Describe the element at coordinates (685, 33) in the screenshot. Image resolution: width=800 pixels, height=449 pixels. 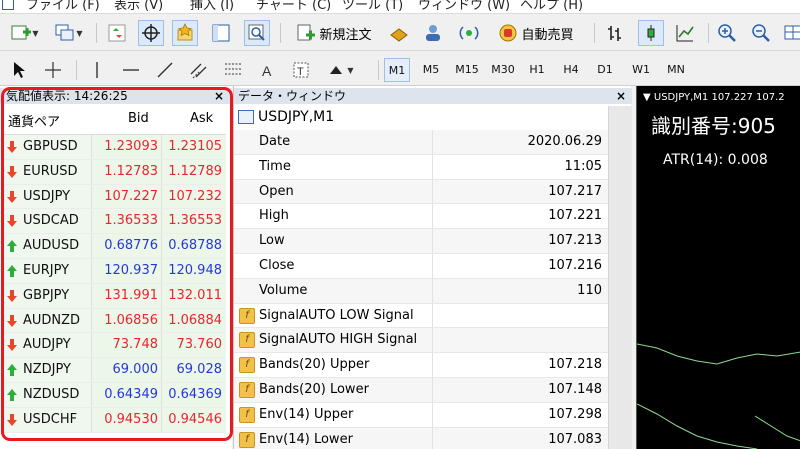
I see `line-chart-button` at that location.